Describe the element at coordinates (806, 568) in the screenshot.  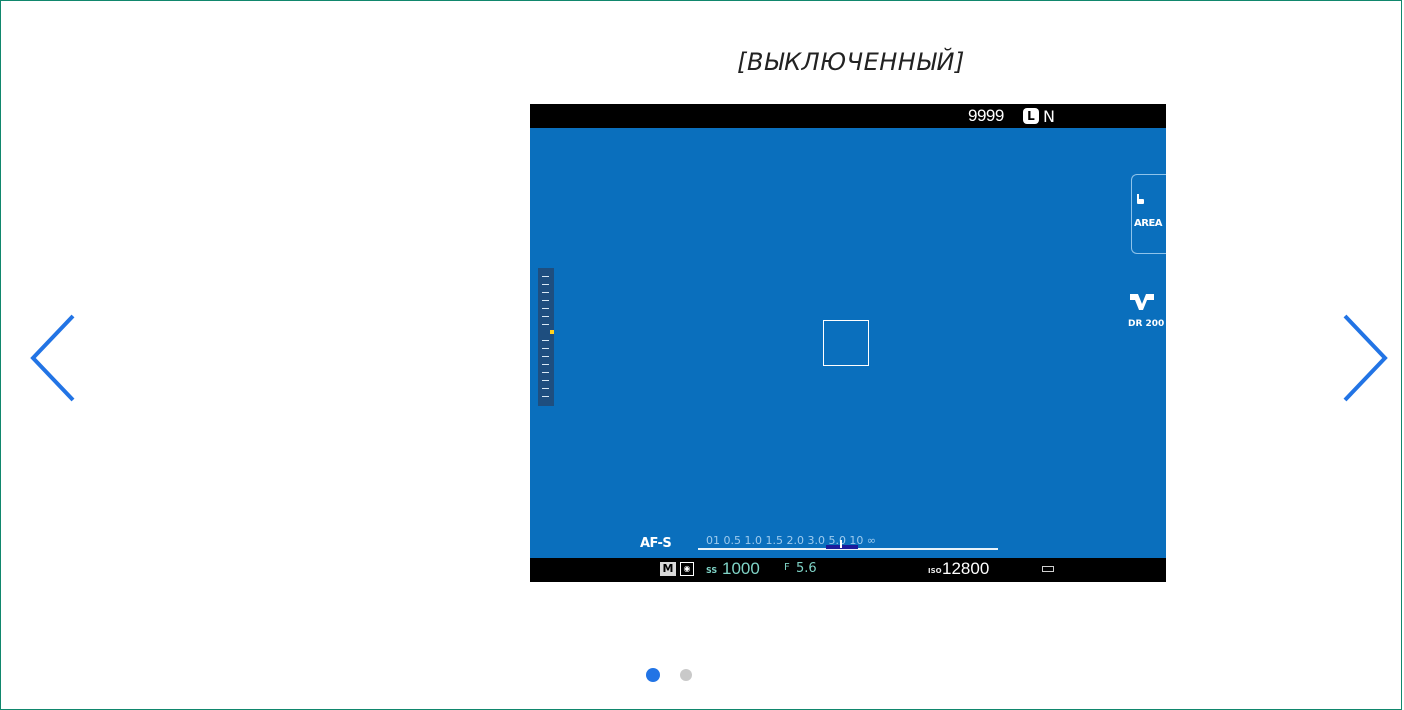
I see `aperture-value: 5.6` at that location.